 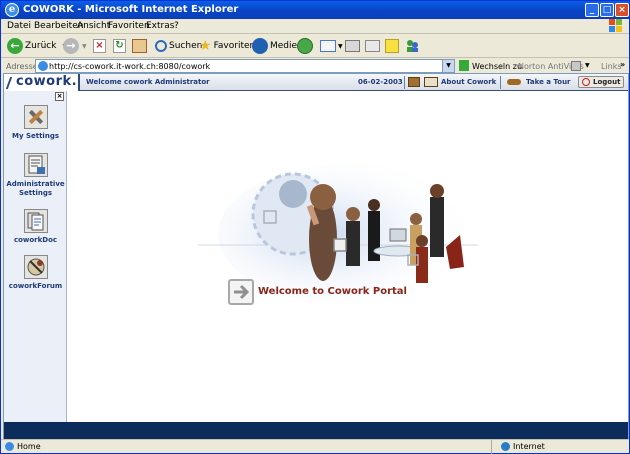 What do you see at coordinates (71, 46) in the screenshot?
I see `forward-arrow-icon: →` at bounding box center [71, 46].